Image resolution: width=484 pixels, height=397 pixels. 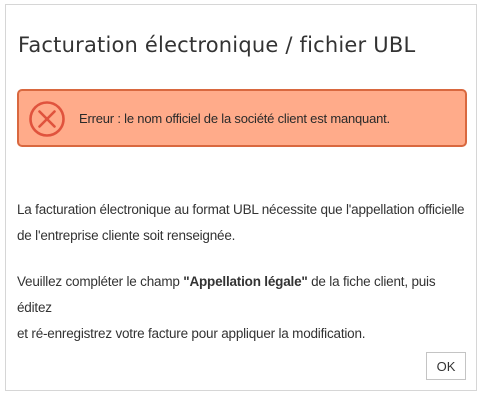 I want to click on field-name-appellation-legale: "Appellation légale", so click(x=245, y=281).